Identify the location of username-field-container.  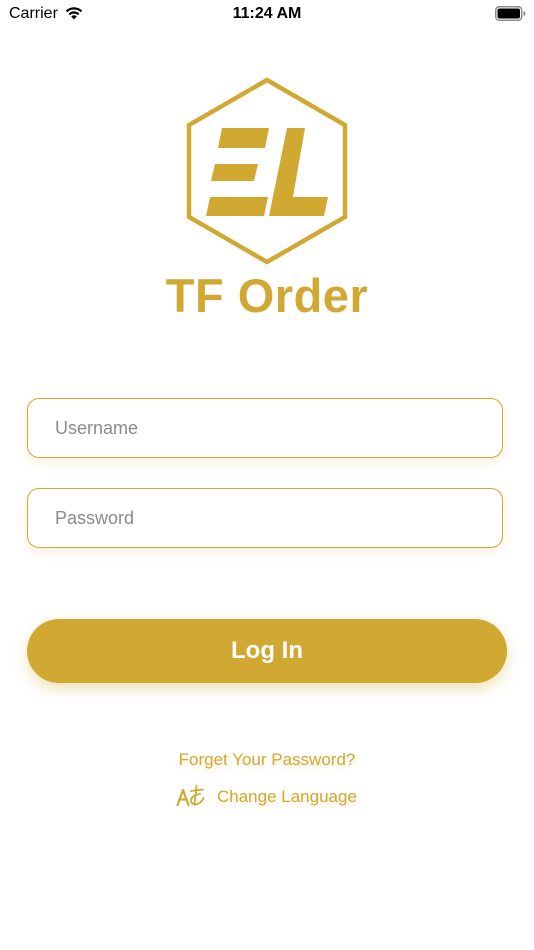
(265, 428).